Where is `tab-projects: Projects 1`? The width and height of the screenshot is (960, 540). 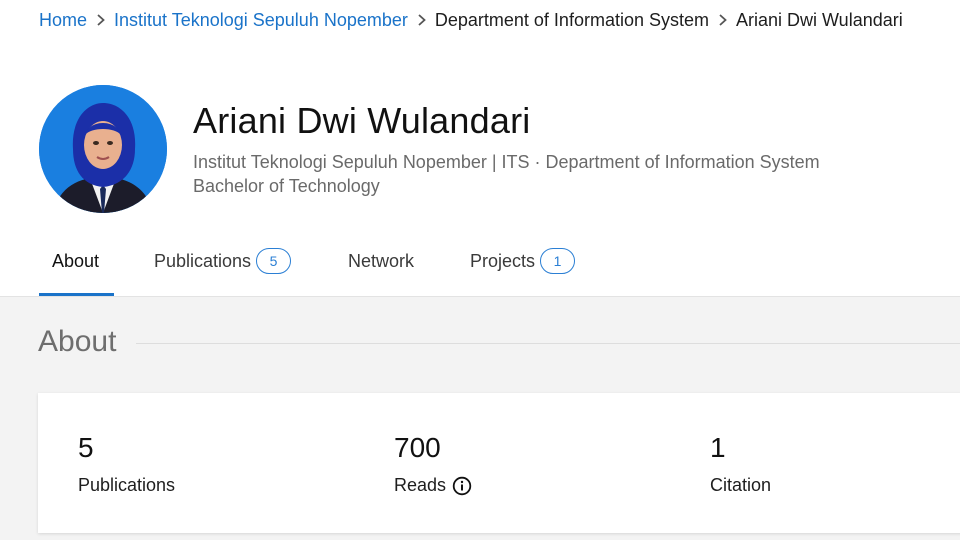 tab-projects: Projects 1 is located at coordinates (523, 261).